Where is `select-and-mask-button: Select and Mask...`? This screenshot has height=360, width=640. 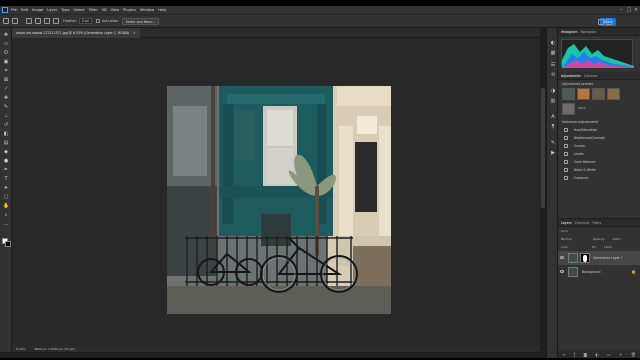 select-and-mask-button: Select and Mask... is located at coordinates (140, 21).